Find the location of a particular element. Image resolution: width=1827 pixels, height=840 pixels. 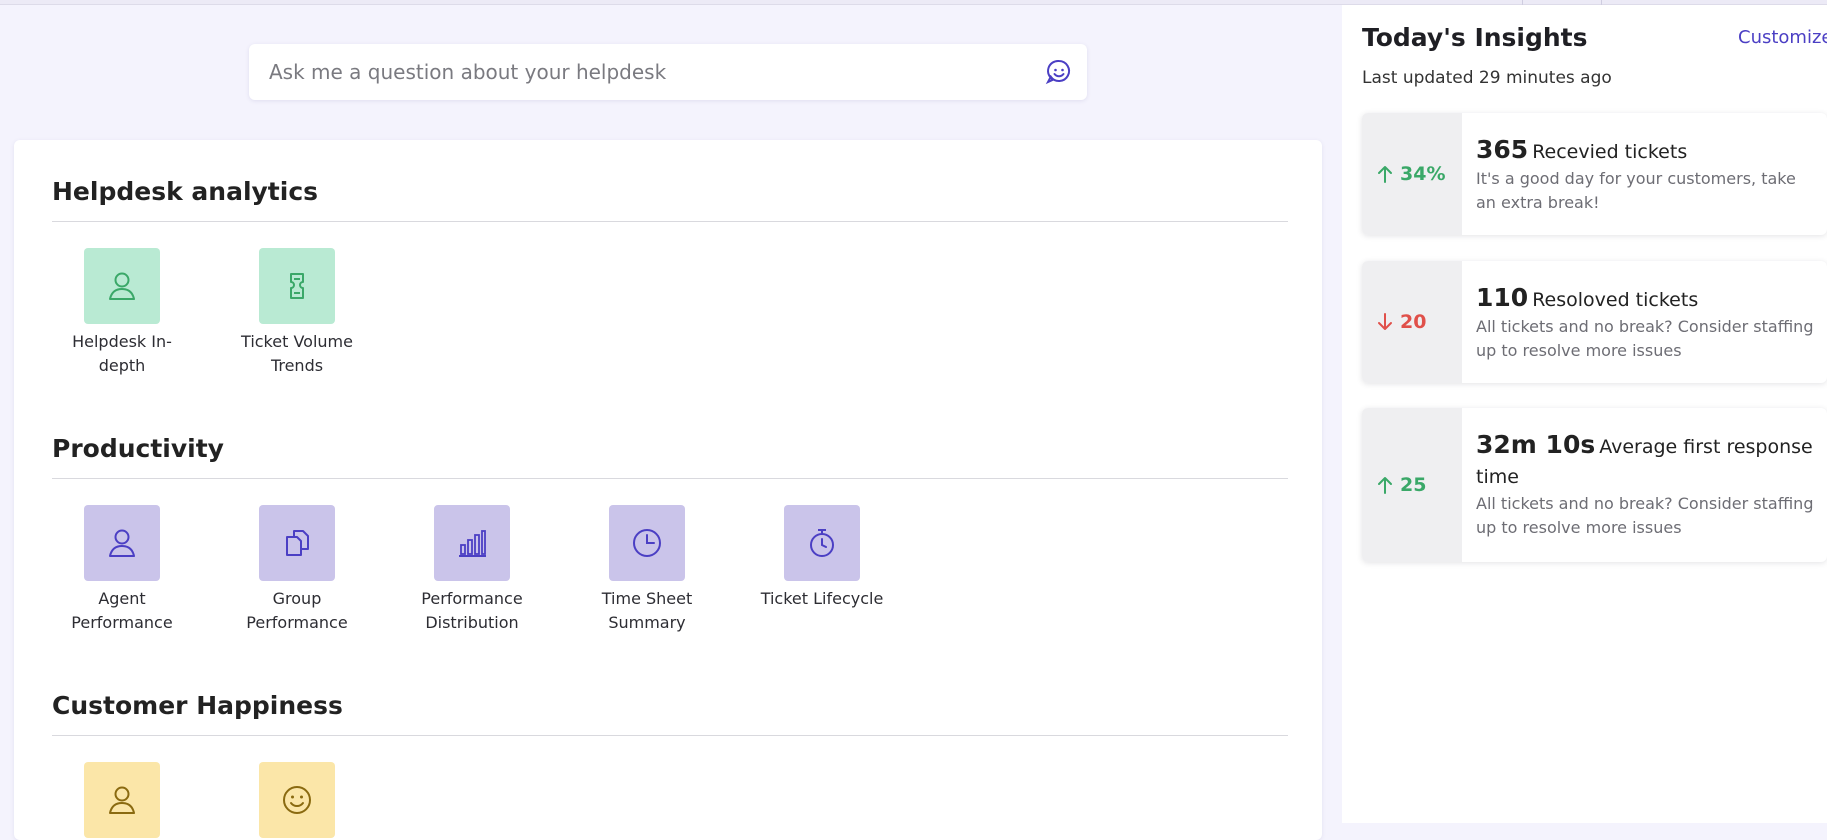

insight-value: 365 is located at coordinates (1502, 149).